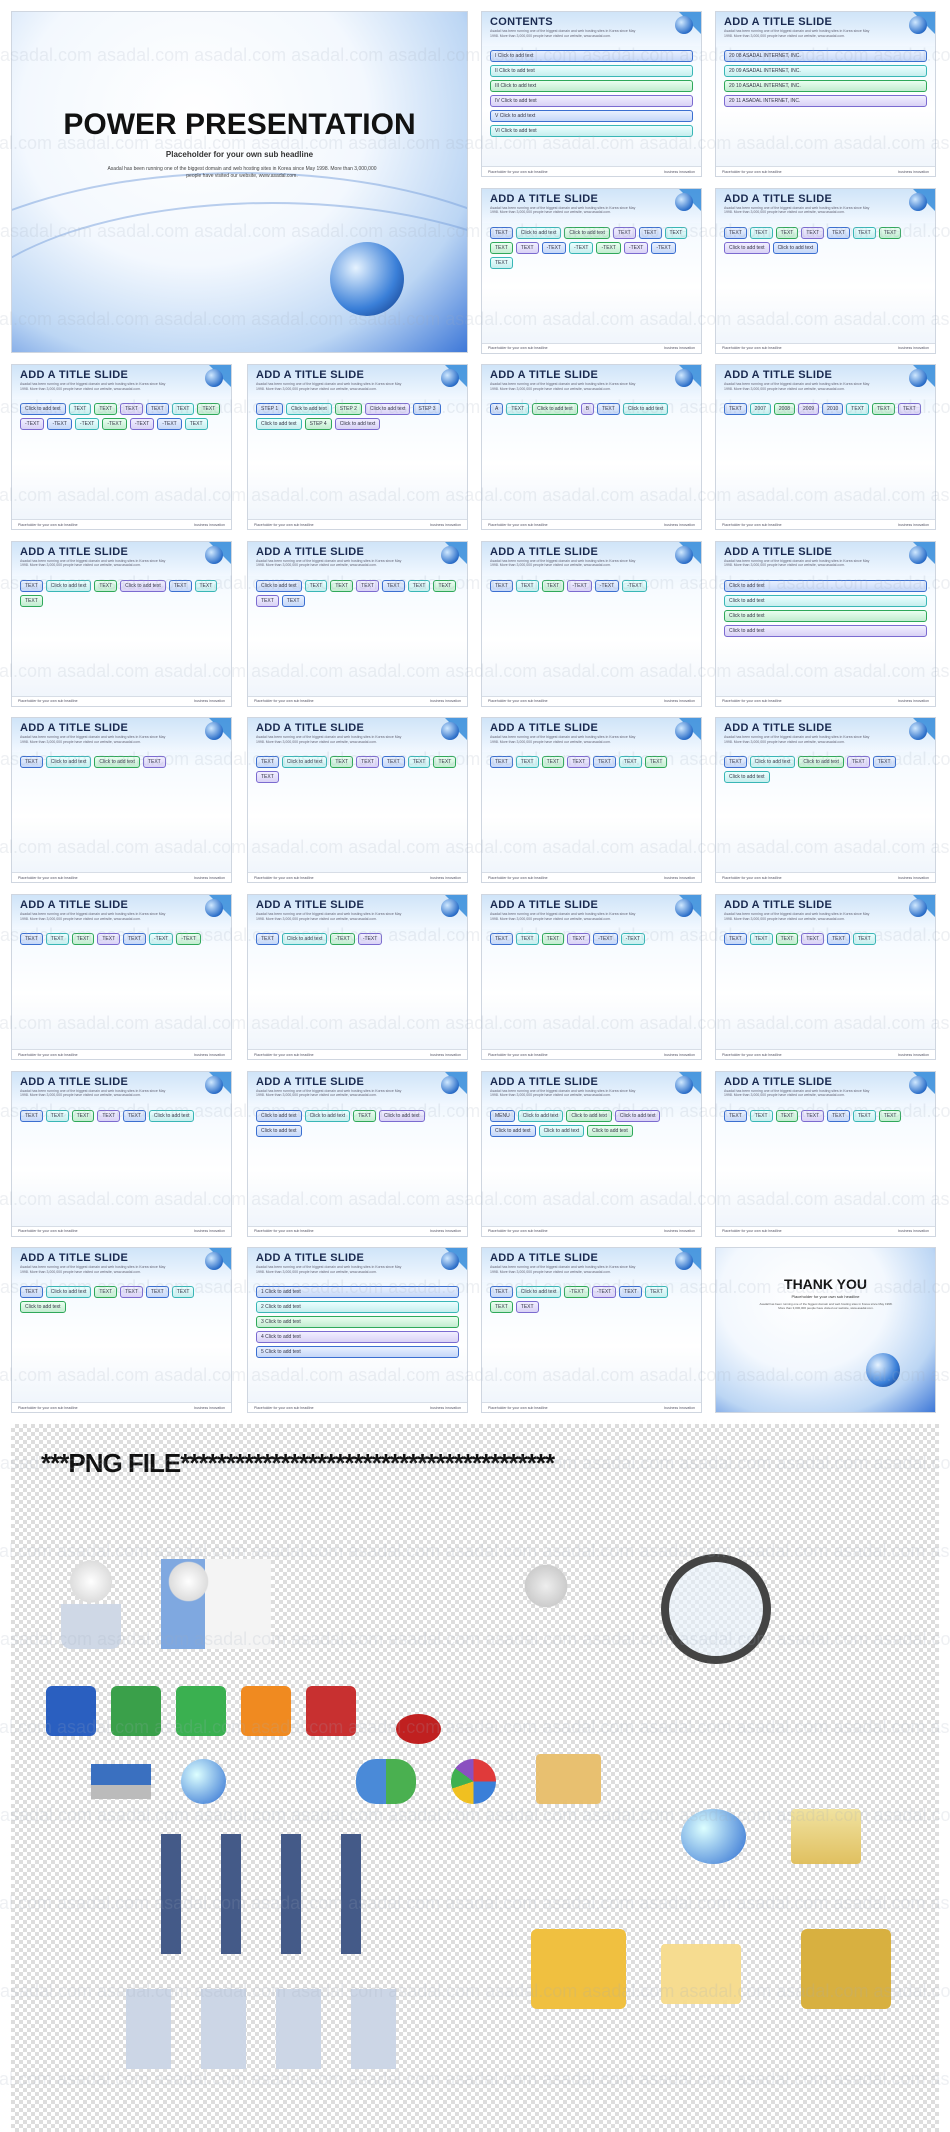 The image size is (950, 2132). What do you see at coordinates (825, 101) in the screenshot?
I see `slide-text-box: 20 11 ASADAL INTERNET, INC.` at bounding box center [825, 101].